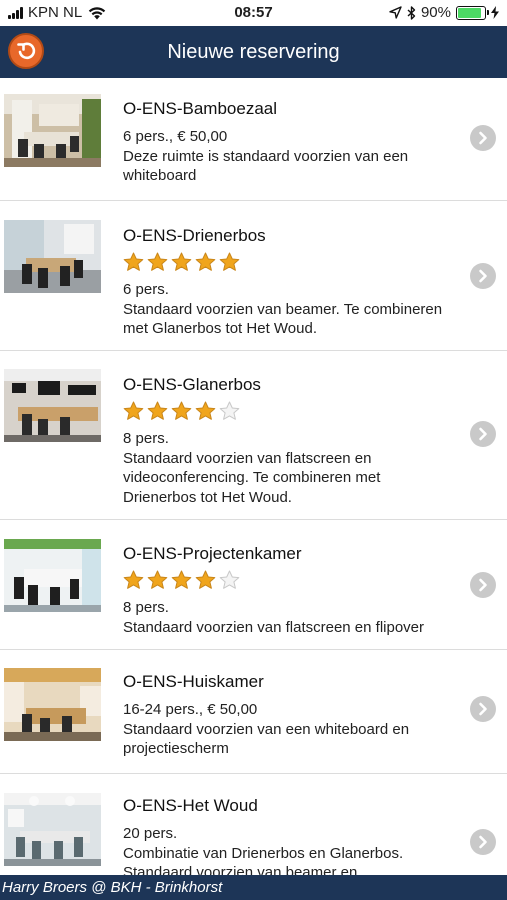 Image resolution: width=507 pixels, height=900 pixels. Describe the element at coordinates (175, 136) in the screenshot. I see `room-capacity-price: 6 pers., € 50,00` at that location.